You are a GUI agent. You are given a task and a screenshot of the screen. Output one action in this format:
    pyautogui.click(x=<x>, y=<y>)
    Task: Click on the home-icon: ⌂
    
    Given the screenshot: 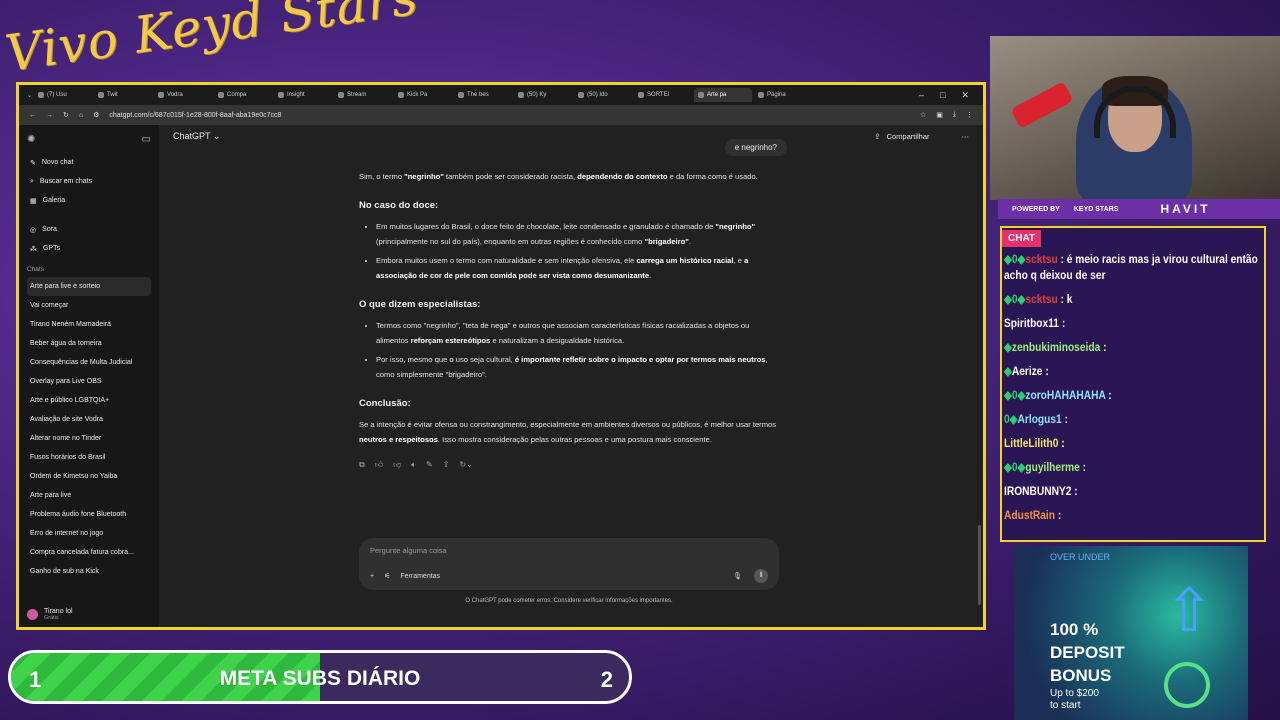 What is the action you would take?
    pyautogui.click(x=81, y=115)
    